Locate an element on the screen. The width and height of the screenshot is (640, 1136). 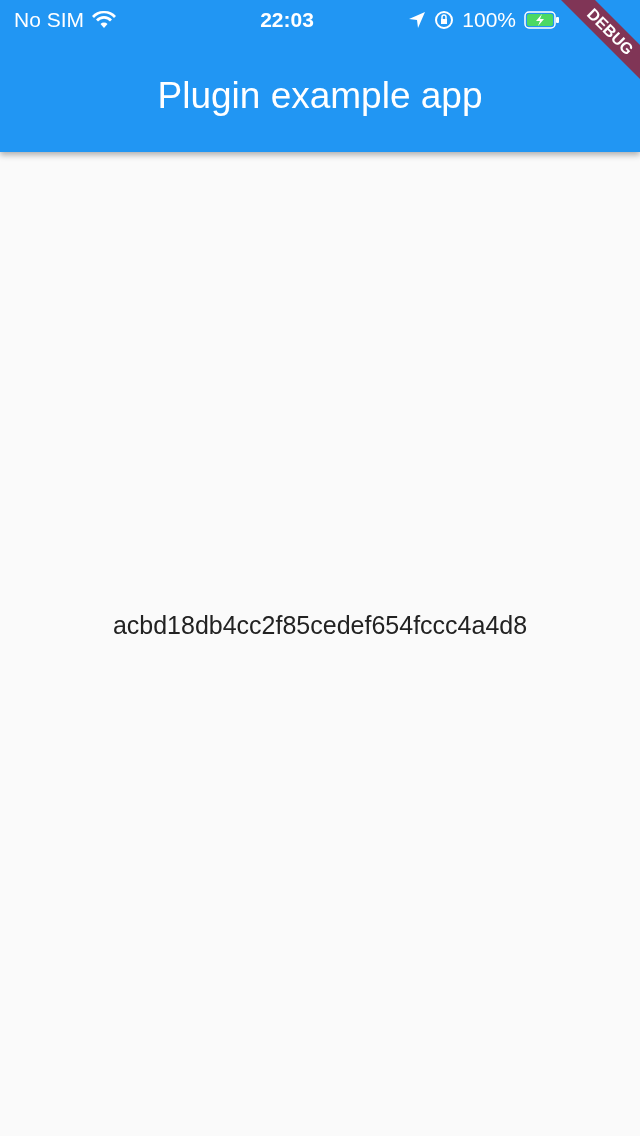
clock-label: 22:03 is located at coordinates (287, 20).